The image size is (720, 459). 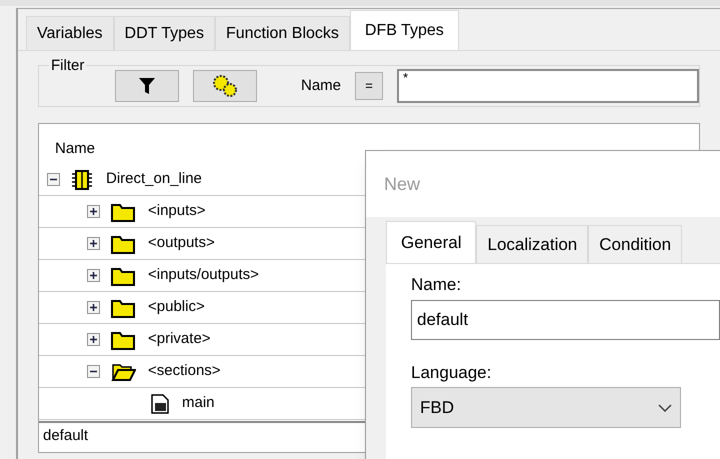 I want to click on tab: Function Blocks, so click(x=282, y=33).